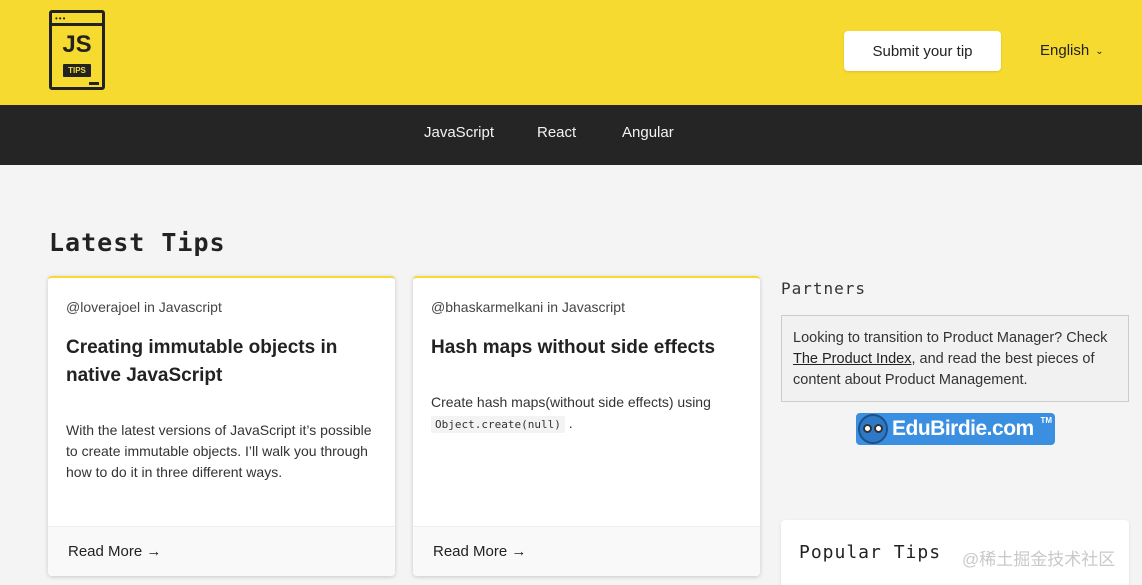 The image size is (1142, 585). What do you see at coordinates (648, 132) in the screenshot?
I see `nav-item-angular: Angular` at bounding box center [648, 132].